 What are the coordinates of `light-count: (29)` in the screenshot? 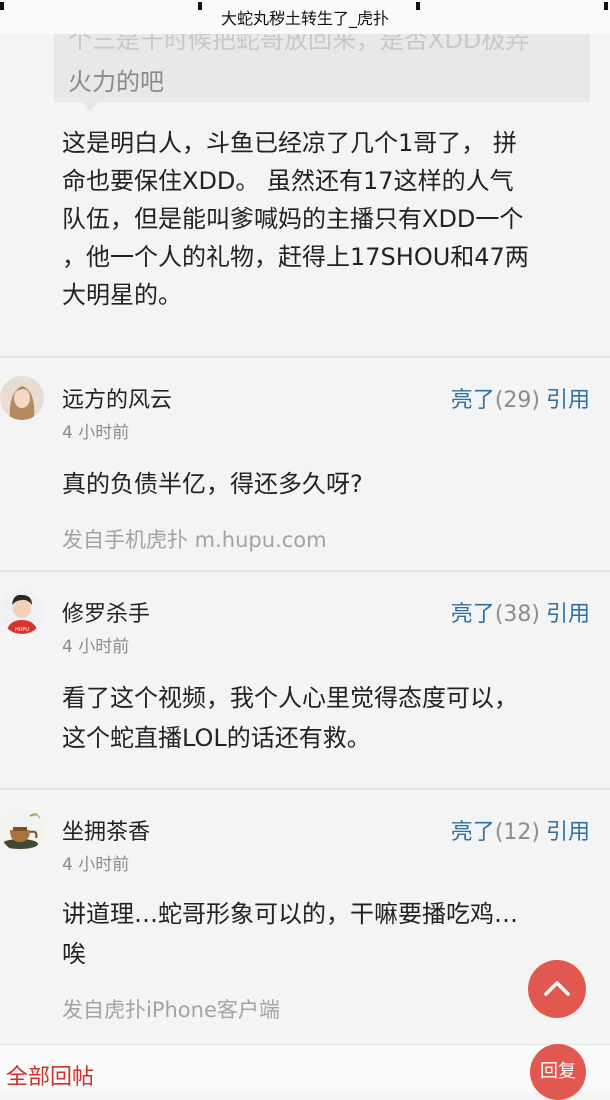 It's located at (517, 400).